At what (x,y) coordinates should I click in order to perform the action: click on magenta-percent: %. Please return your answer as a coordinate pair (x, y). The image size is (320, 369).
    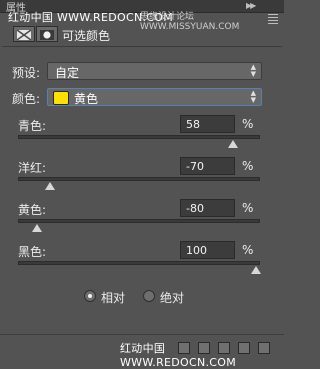
    Looking at the image, I should click on (248, 166).